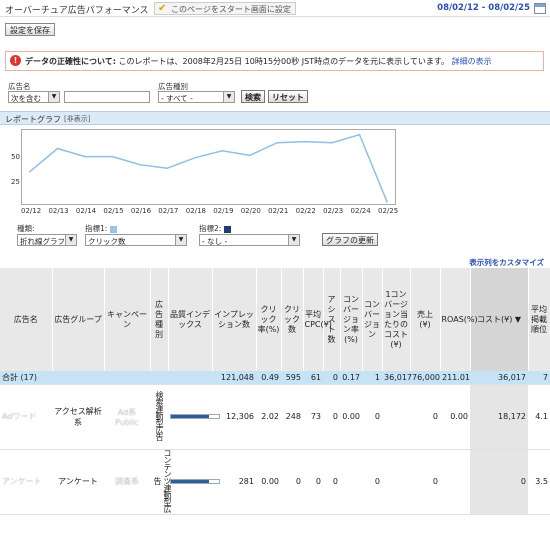 This screenshot has width=550, height=554. What do you see at coordinates (351, 319) in the screenshot?
I see `col-conversion-rate: コンバージョン率(%)` at bounding box center [351, 319].